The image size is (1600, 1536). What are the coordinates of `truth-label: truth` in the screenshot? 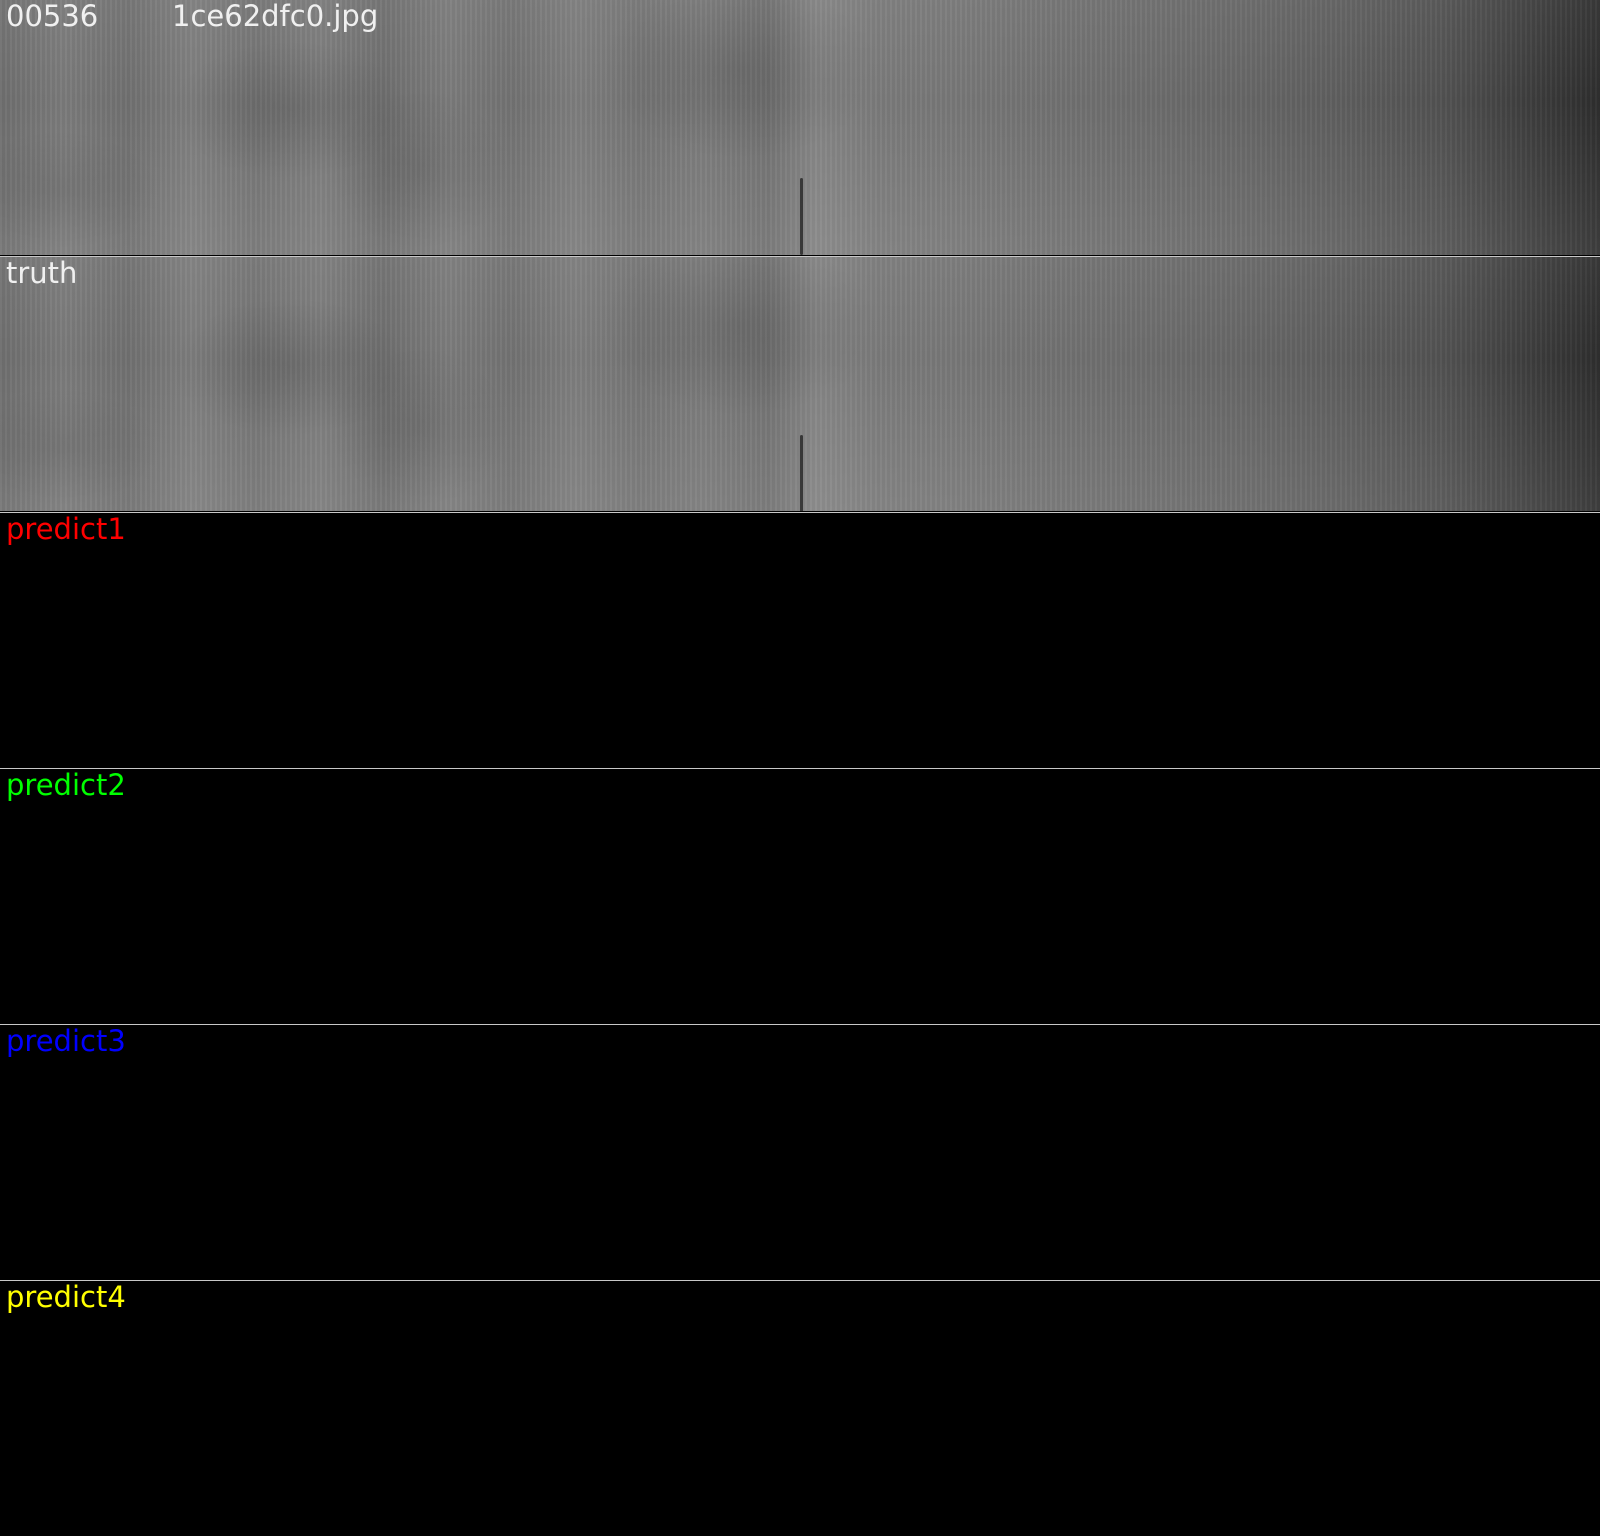 It's located at (42, 273).